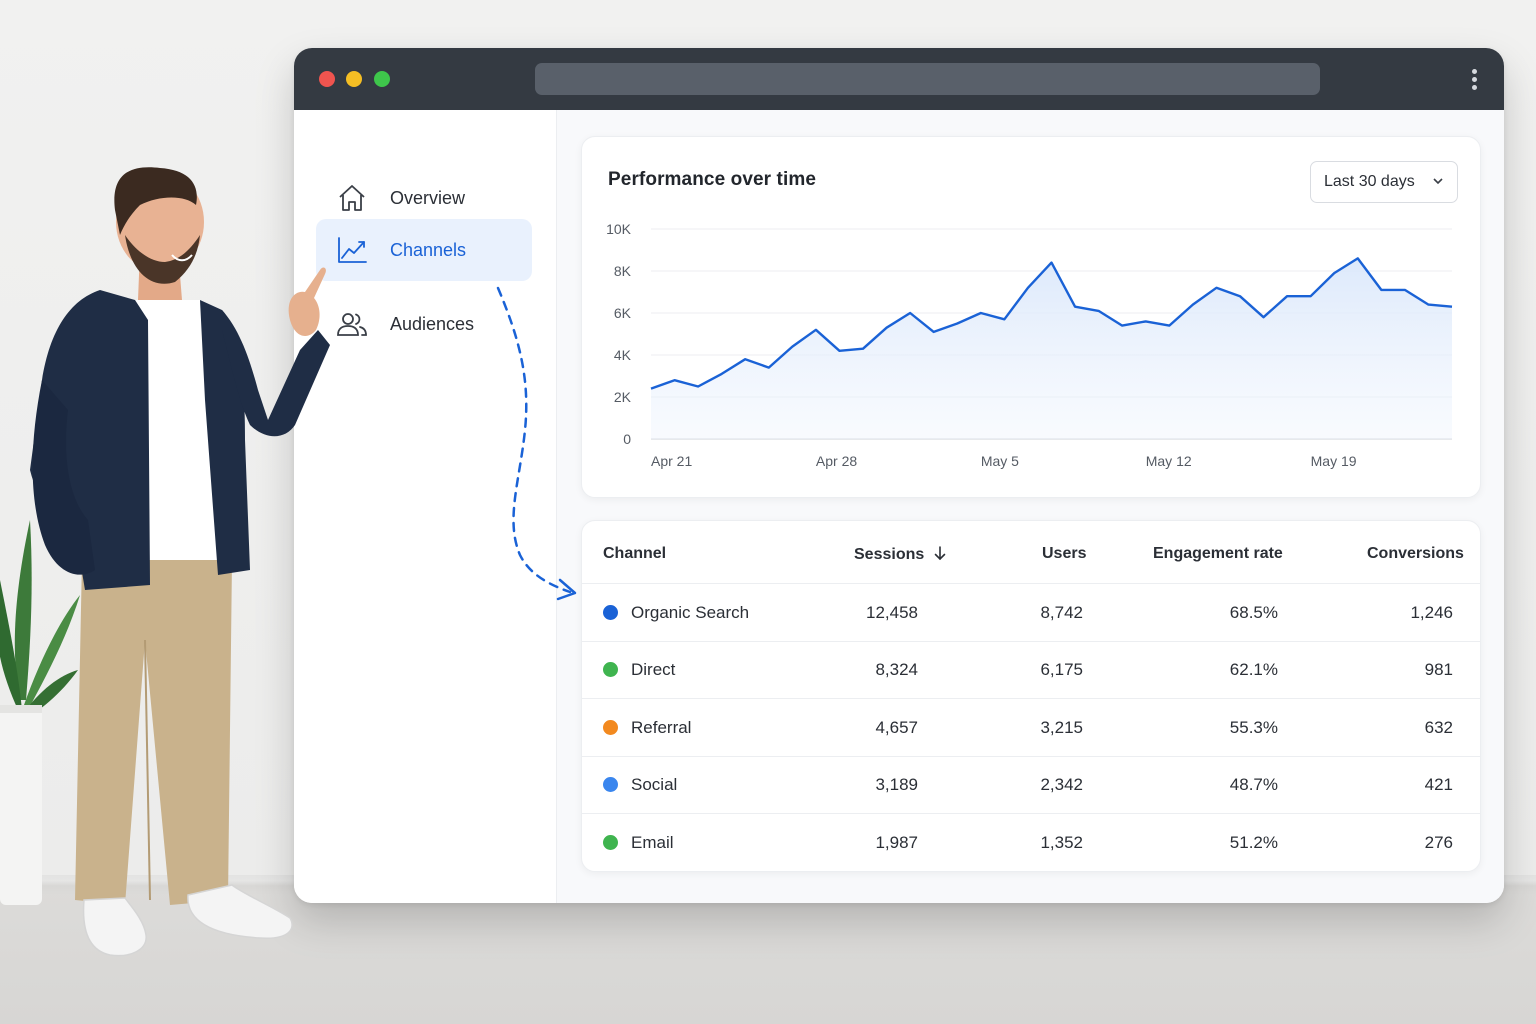 The width and height of the screenshot is (1536, 1024). What do you see at coordinates (1064, 554) in the screenshot?
I see `column-header-users: Users` at bounding box center [1064, 554].